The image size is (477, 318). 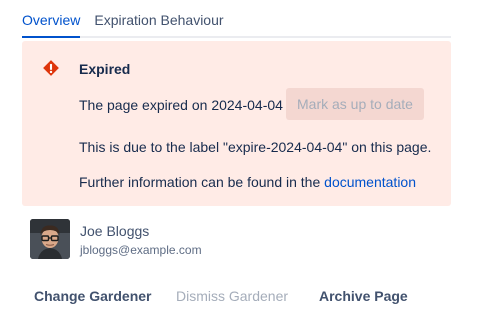 What do you see at coordinates (141, 250) in the screenshot?
I see `gardener-email: jbloggs@example.com` at bounding box center [141, 250].